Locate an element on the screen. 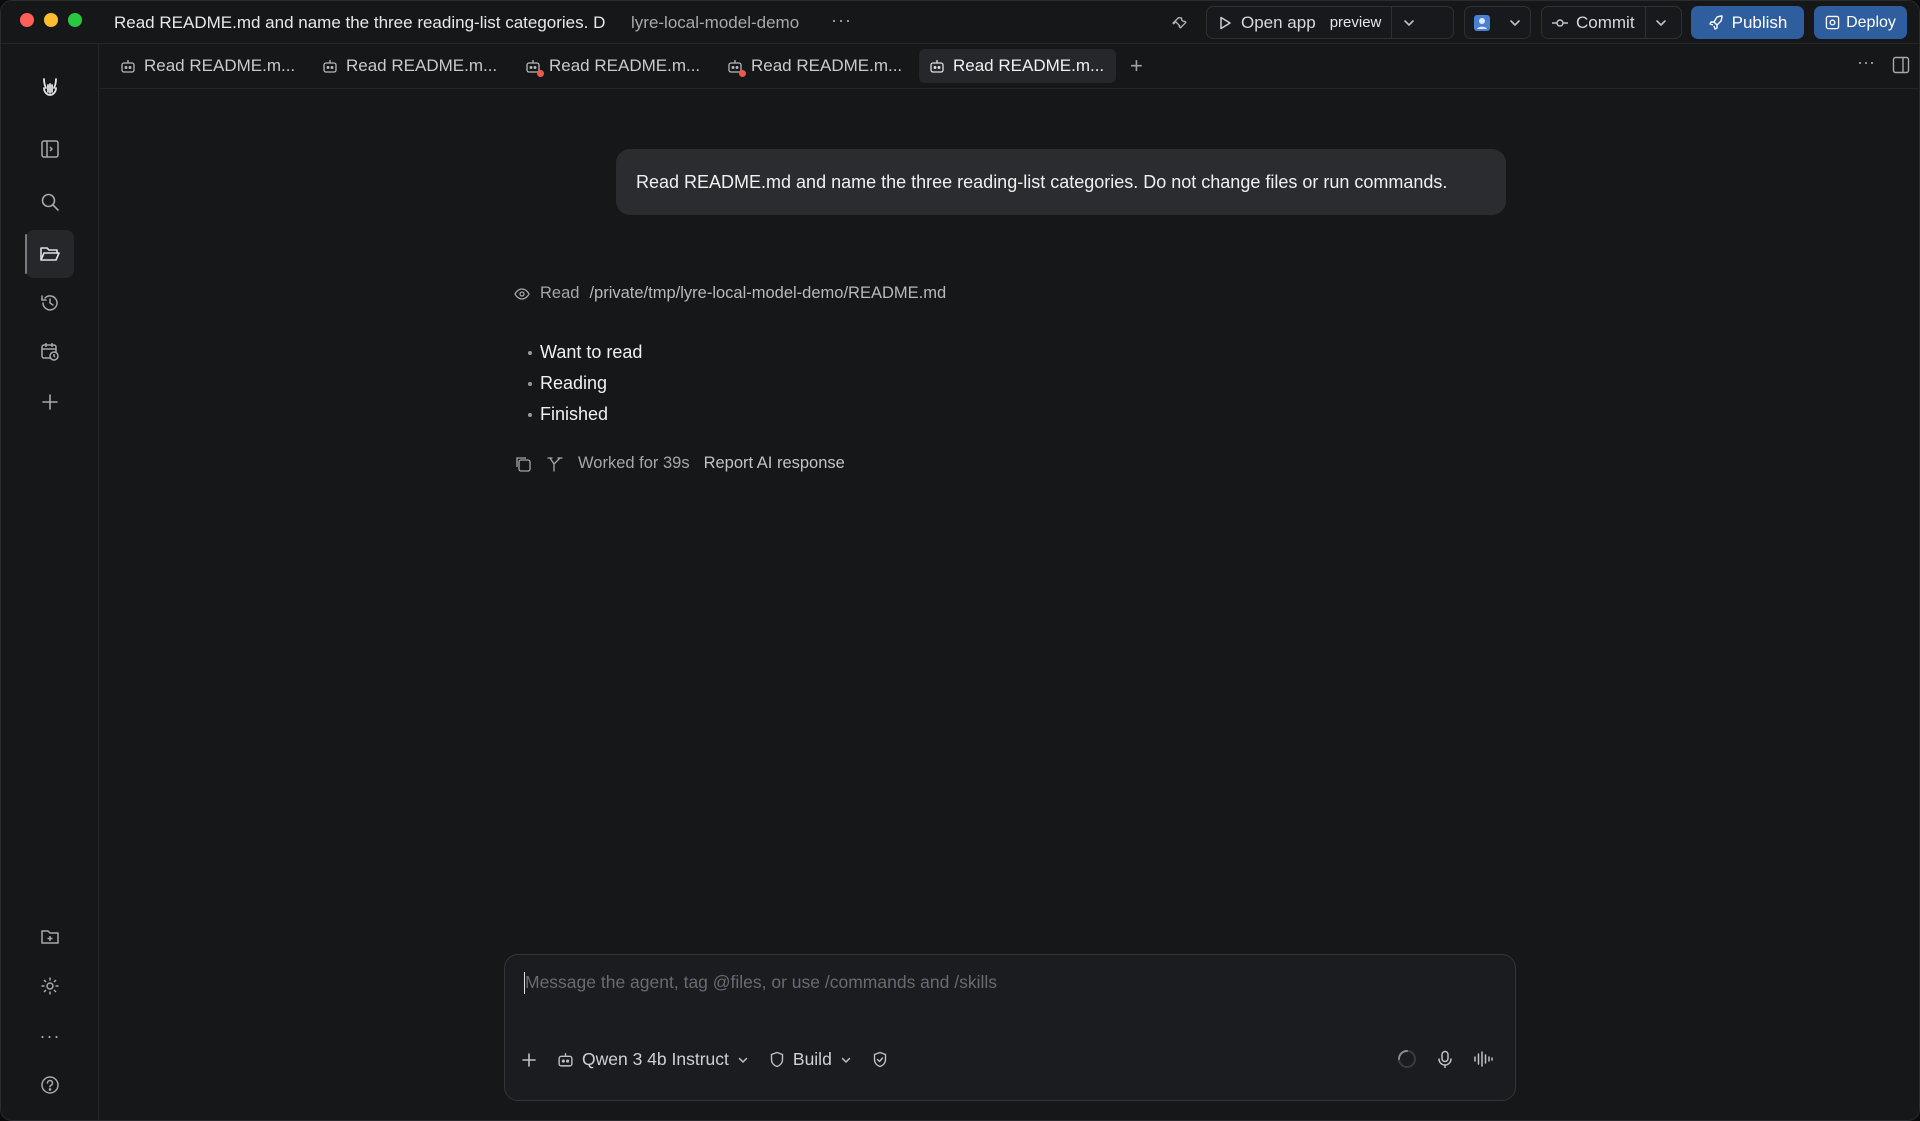 The height and width of the screenshot is (1121, 1920). branch-icon is located at coordinates (555, 464).